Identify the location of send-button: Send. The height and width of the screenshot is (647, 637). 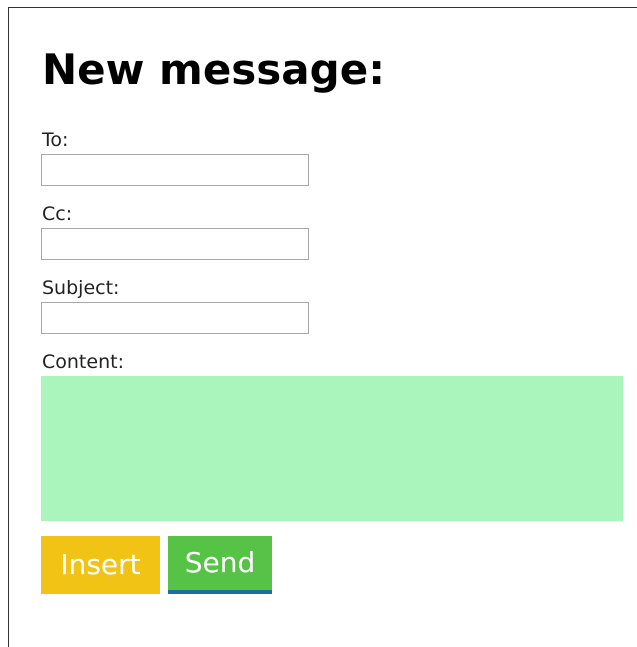
(220, 565).